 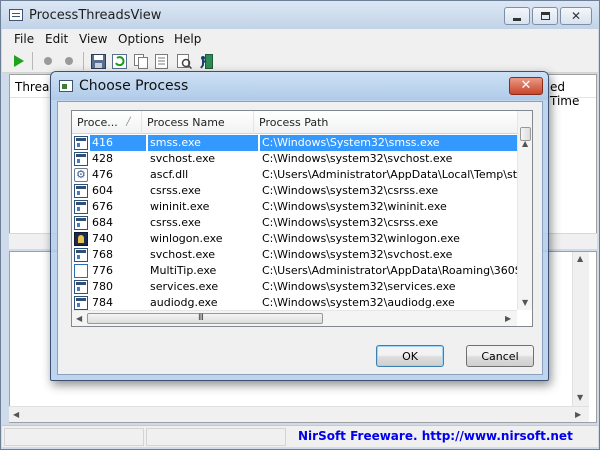 I want to click on exit-button, so click(x=206, y=61).